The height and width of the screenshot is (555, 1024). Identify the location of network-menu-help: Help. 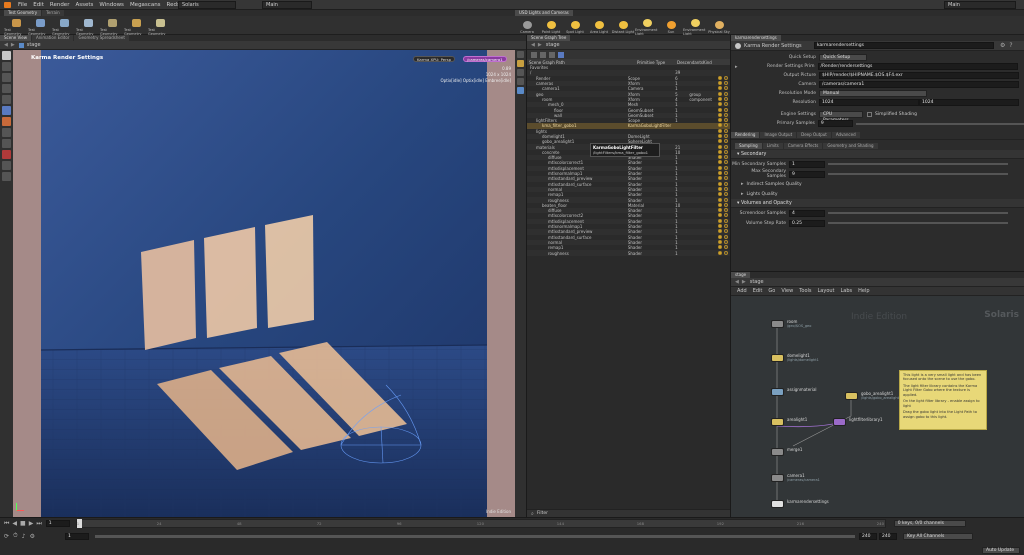
(863, 291).